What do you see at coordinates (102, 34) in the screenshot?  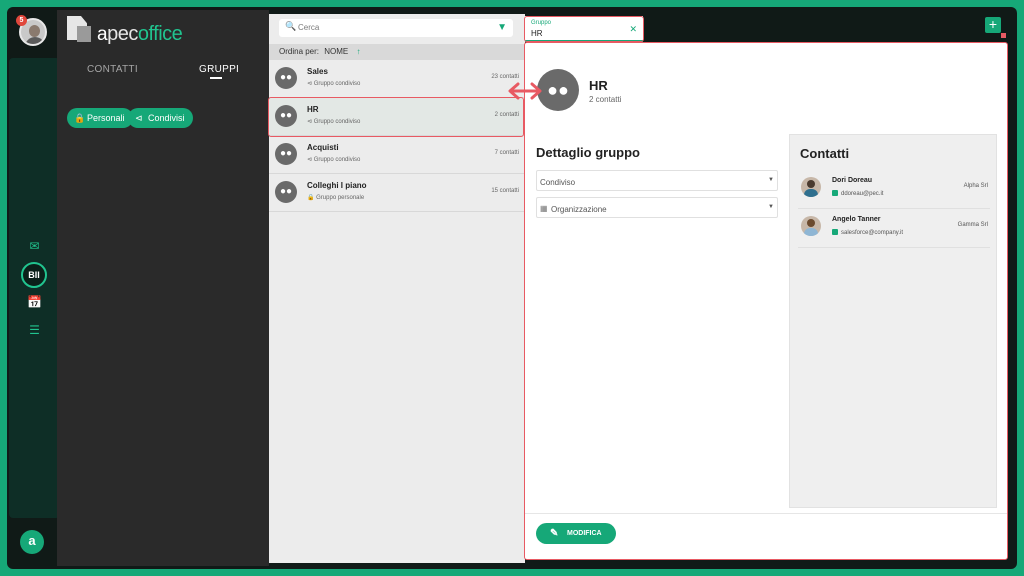 I see `logo-prefix: a` at bounding box center [102, 34].